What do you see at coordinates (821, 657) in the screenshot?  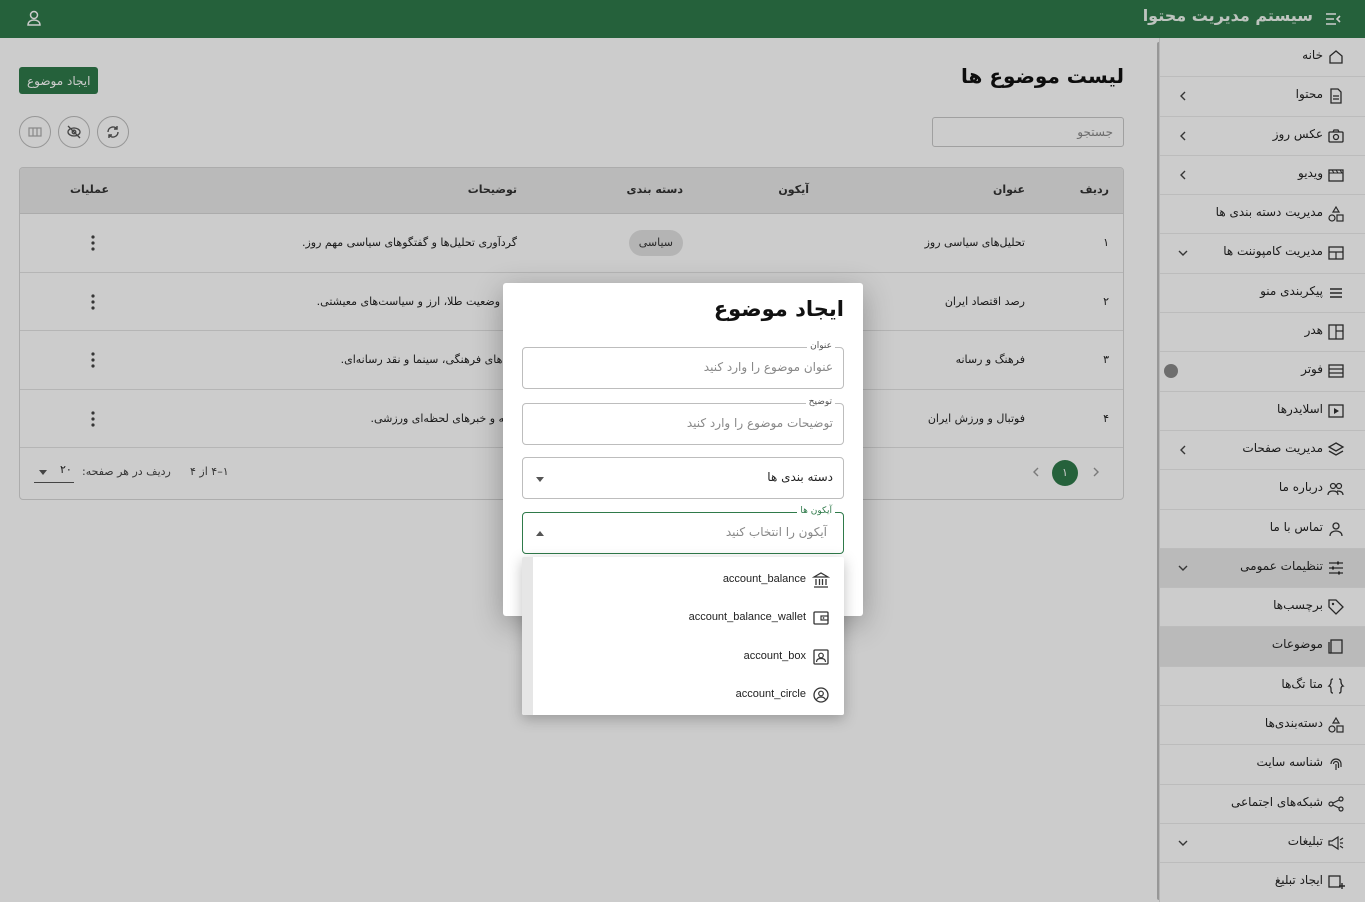 I see `account-box-icon` at bounding box center [821, 657].